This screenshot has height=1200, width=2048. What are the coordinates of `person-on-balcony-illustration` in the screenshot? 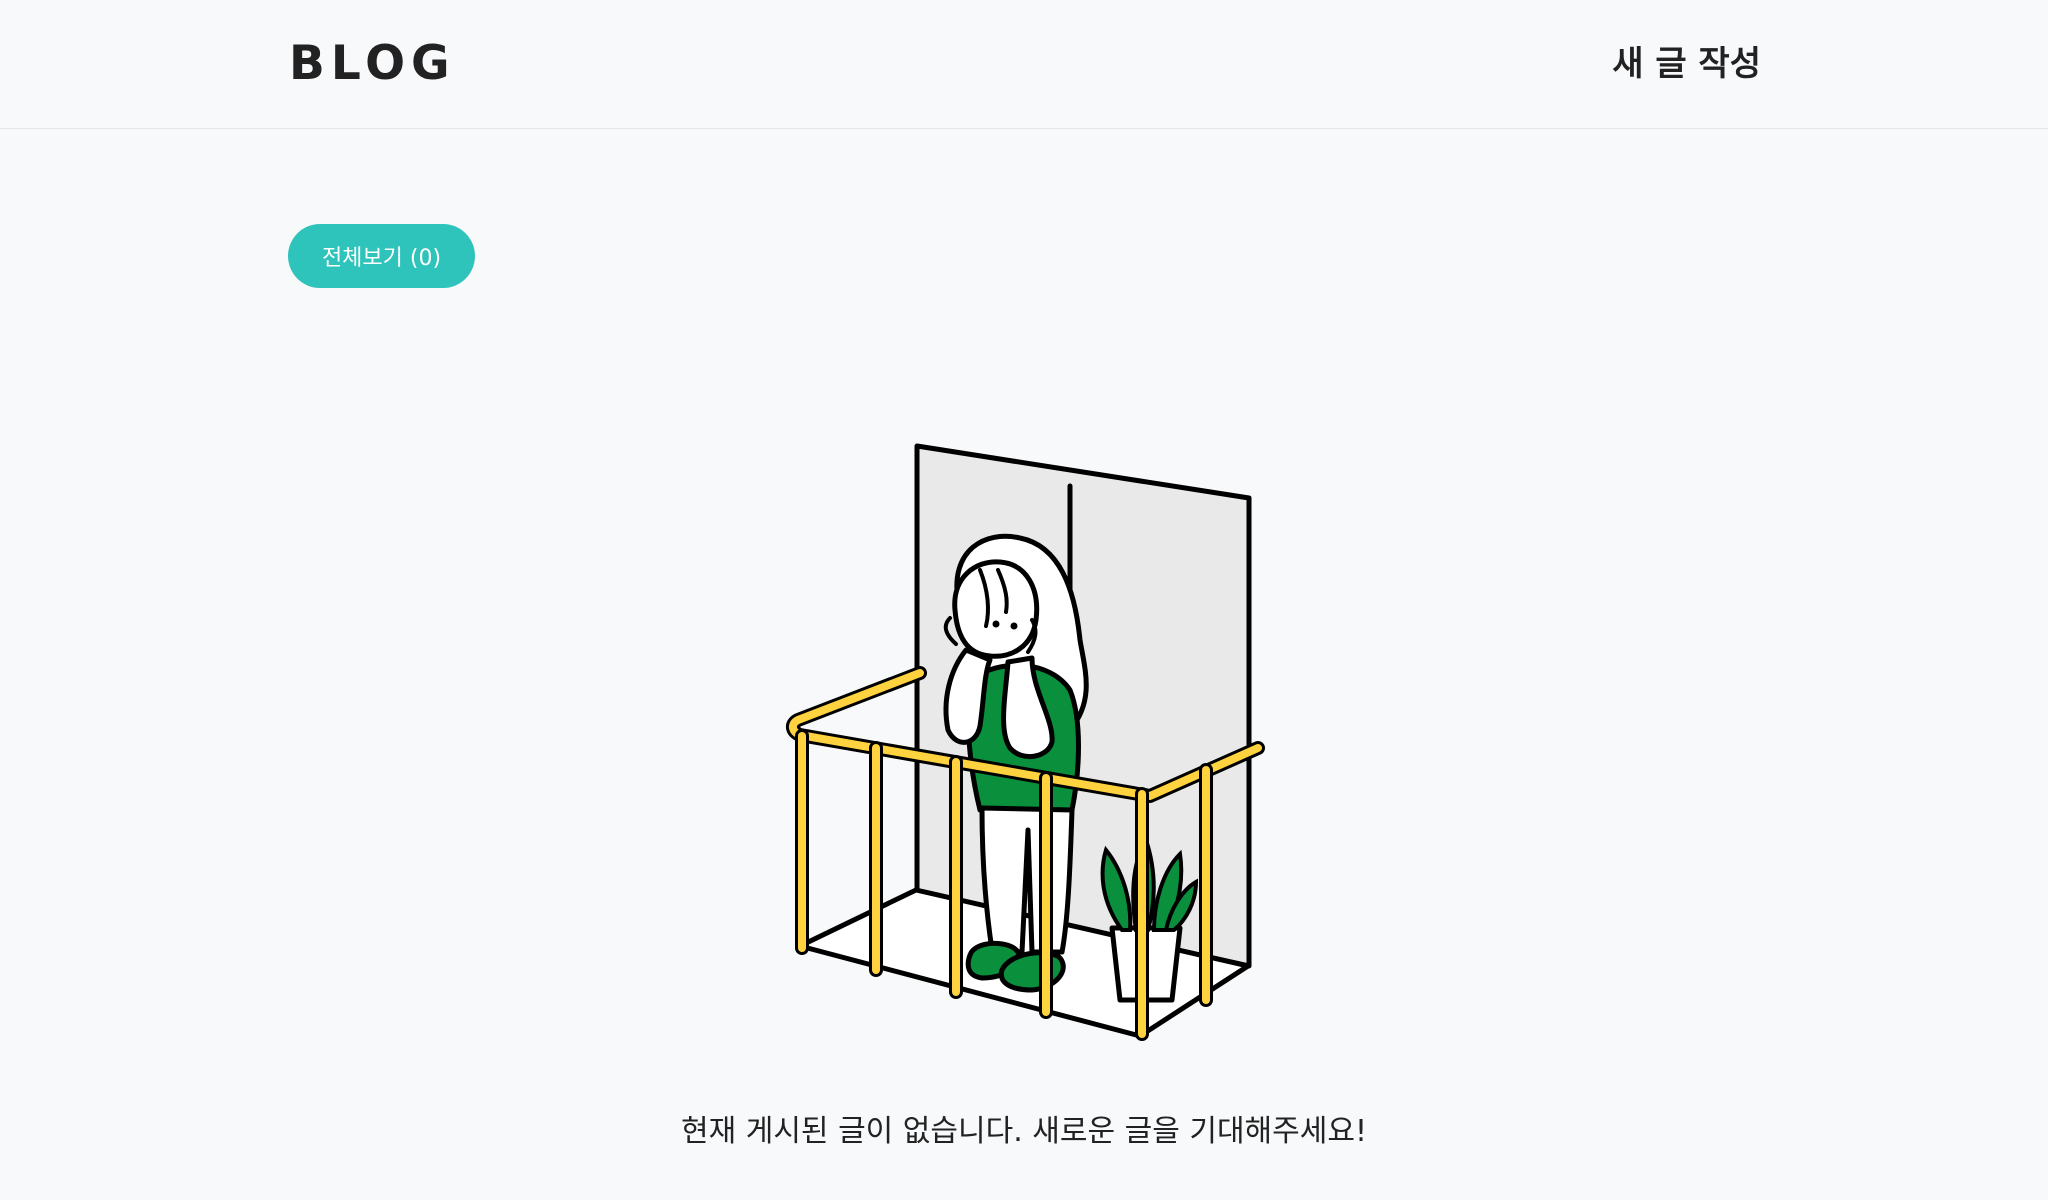 It's located at (1025, 742).